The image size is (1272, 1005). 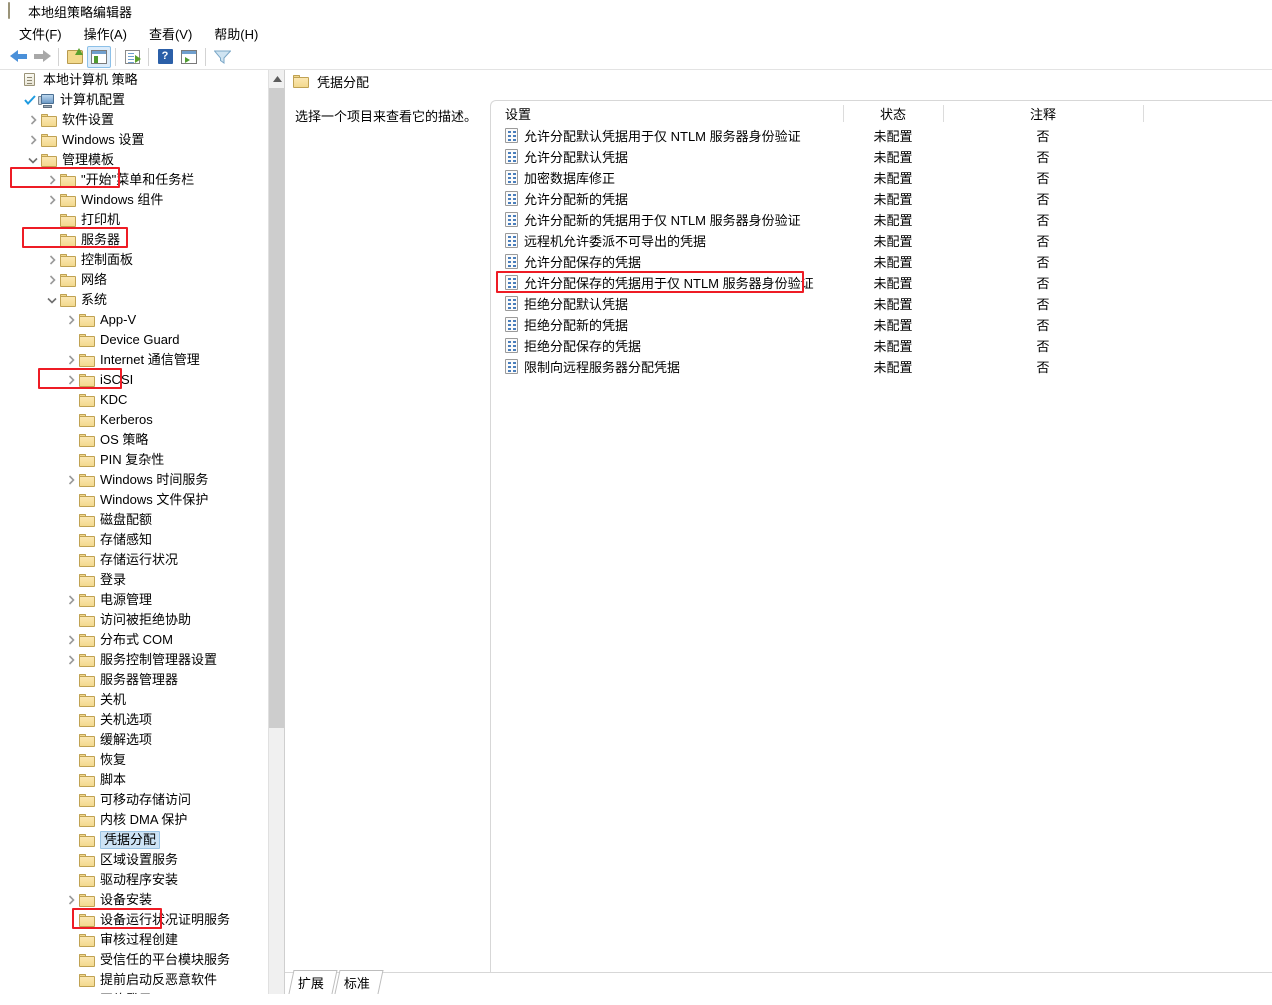 I want to click on properties-button, so click(x=189, y=57).